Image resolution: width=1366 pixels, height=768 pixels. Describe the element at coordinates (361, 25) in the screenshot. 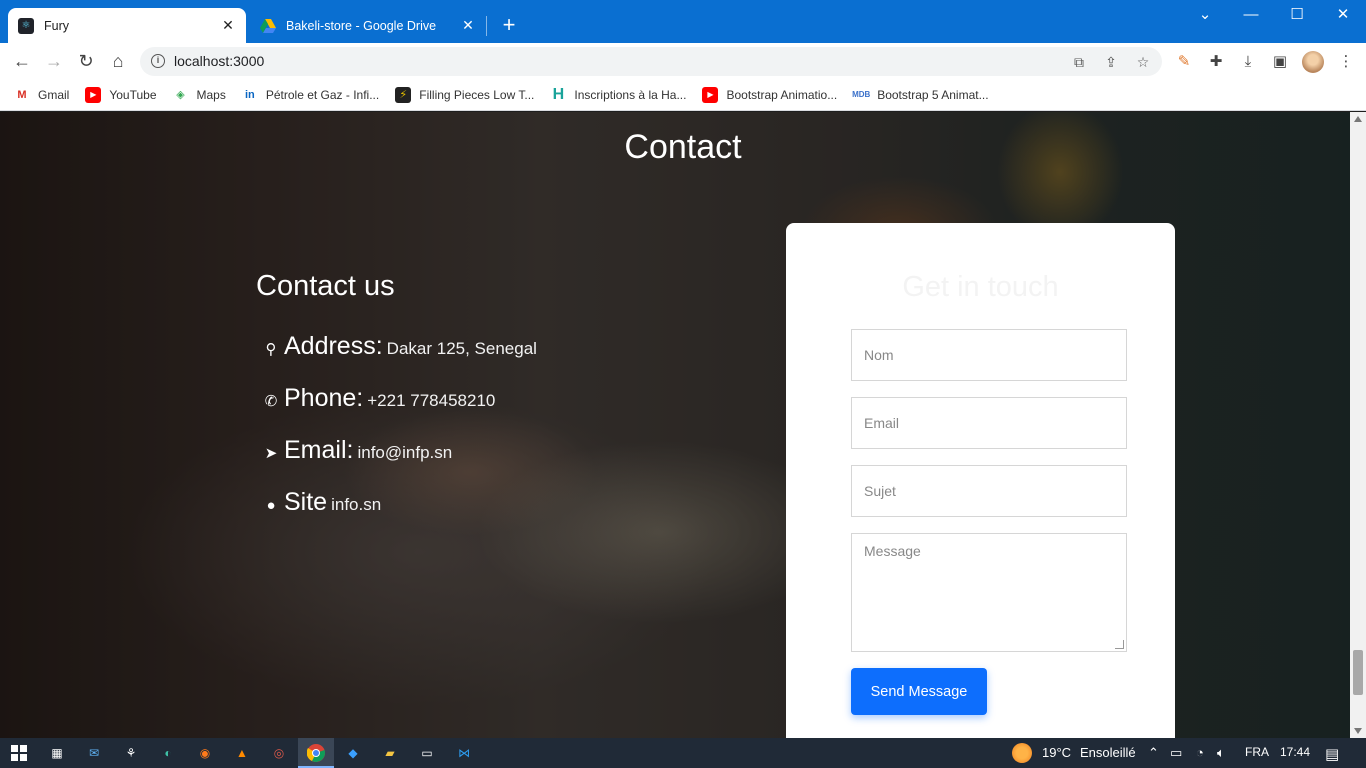

I see `tab-title: Bakeli-store - Google Drive` at that location.